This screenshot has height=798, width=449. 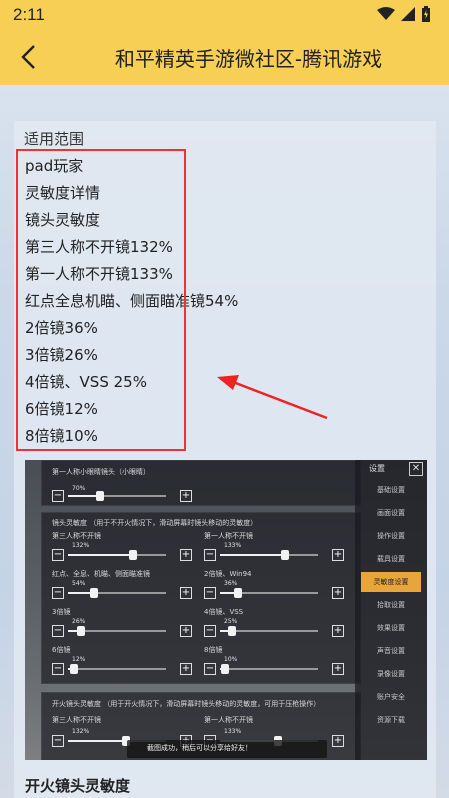 What do you see at coordinates (61, 650) in the screenshot?
I see `row-left-label: 6倍镜` at bounding box center [61, 650].